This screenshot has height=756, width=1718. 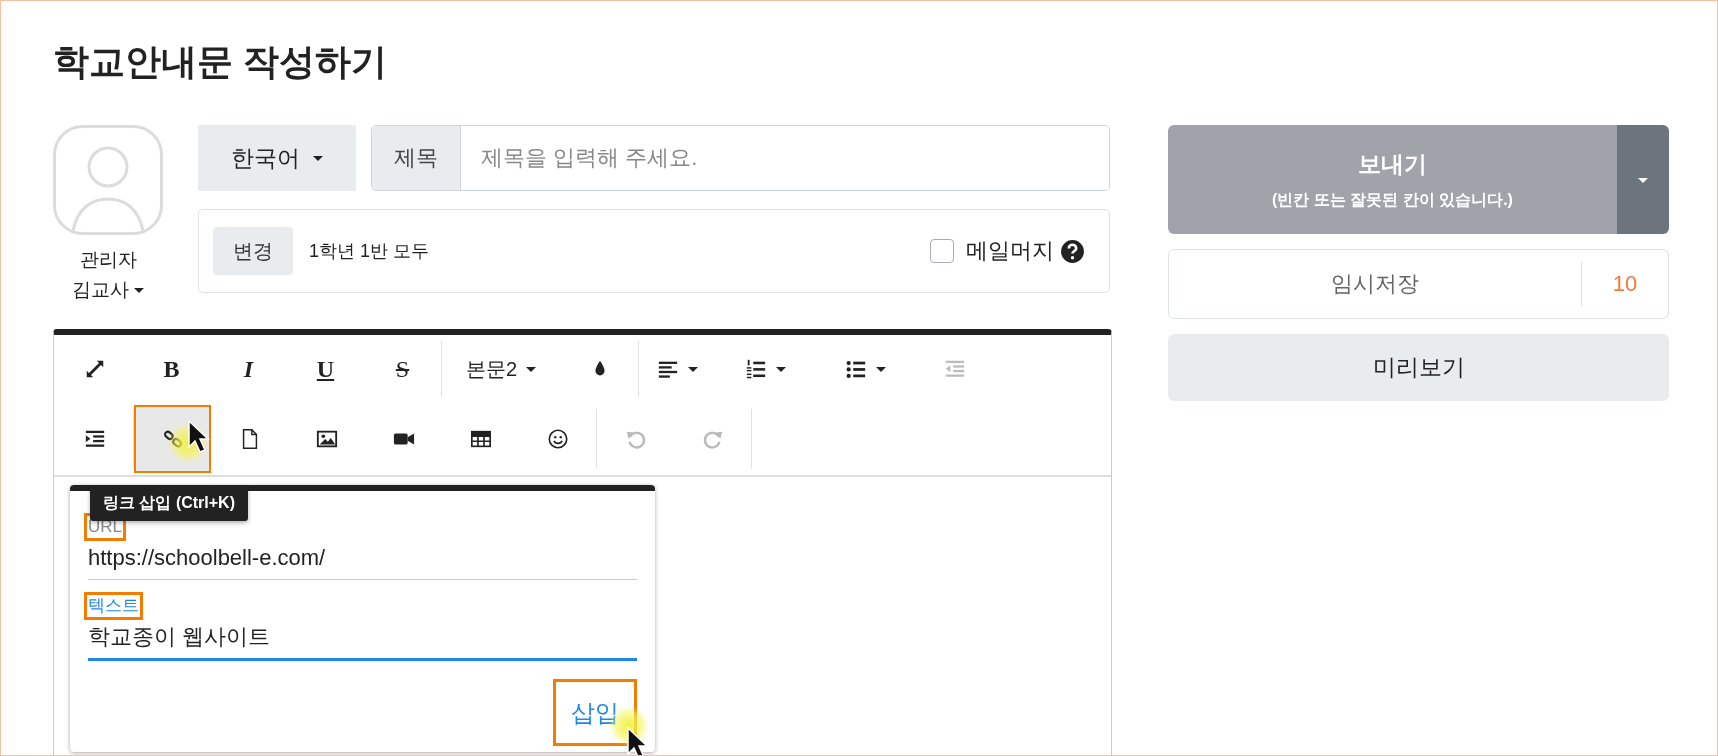 I want to click on link-icon, so click(x=172, y=439).